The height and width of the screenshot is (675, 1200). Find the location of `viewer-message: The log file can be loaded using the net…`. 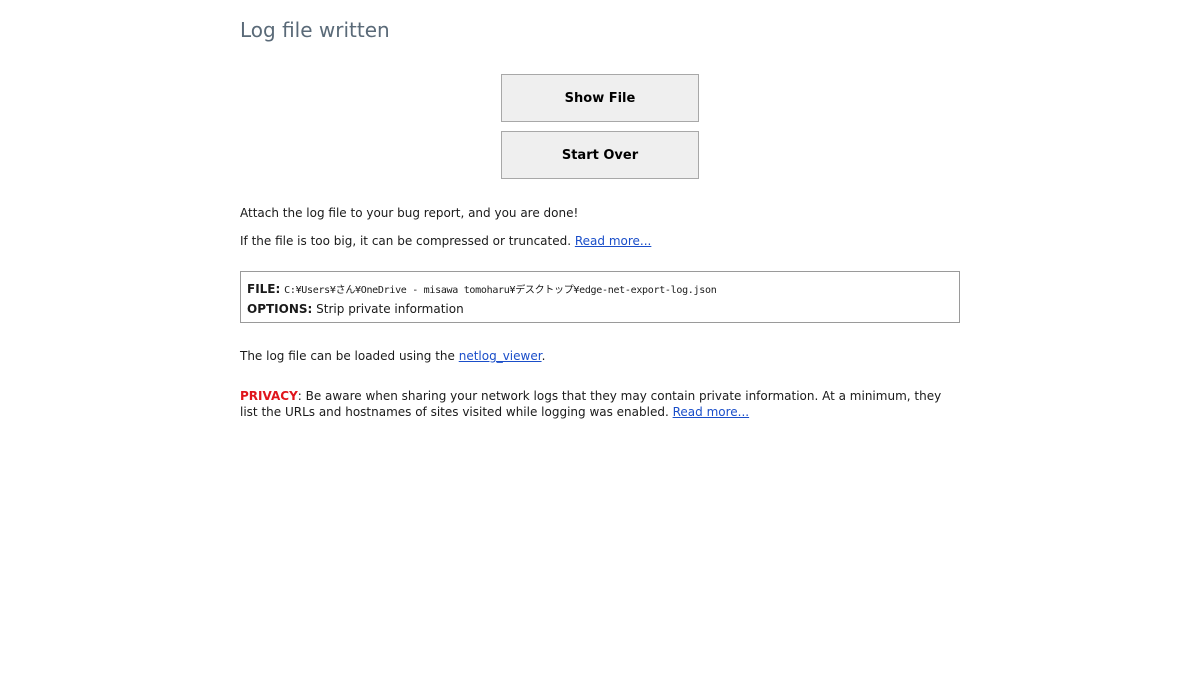

viewer-message: The log file can be loaded using the net… is located at coordinates (392, 356).